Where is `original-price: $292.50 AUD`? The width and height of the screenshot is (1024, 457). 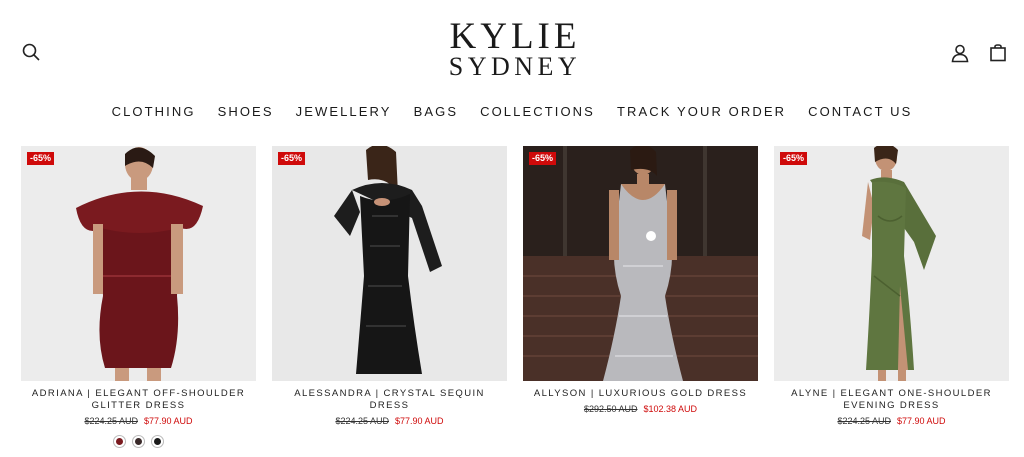 original-price: $292.50 AUD is located at coordinates (610, 409).